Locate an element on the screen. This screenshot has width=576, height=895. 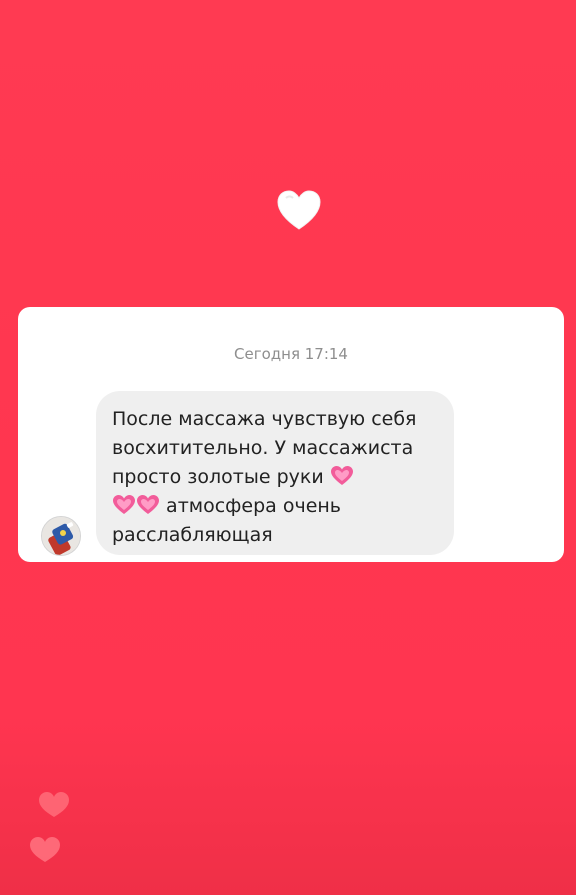
message-line-4-text: атмосфера очень is located at coordinates (253, 506).